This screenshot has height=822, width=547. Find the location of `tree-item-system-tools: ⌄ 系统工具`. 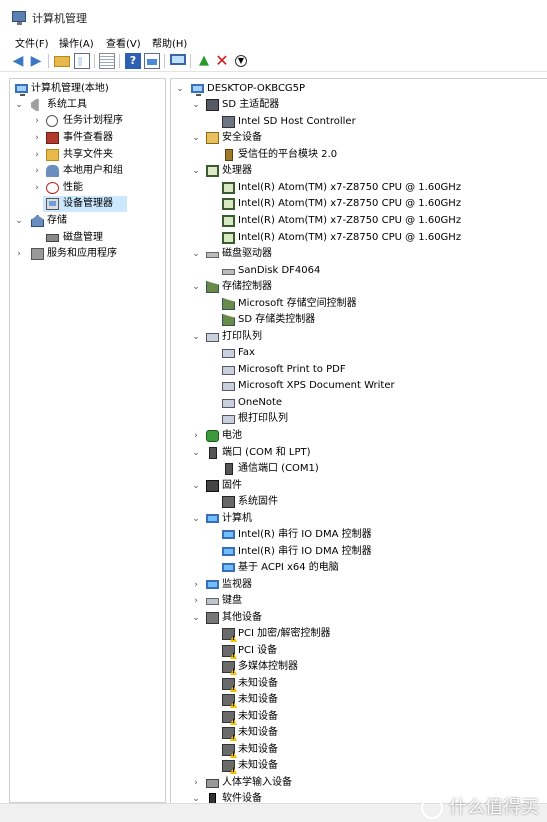

tree-item-system-tools: ⌄ 系统工具 is located at coordinates (87, 105).